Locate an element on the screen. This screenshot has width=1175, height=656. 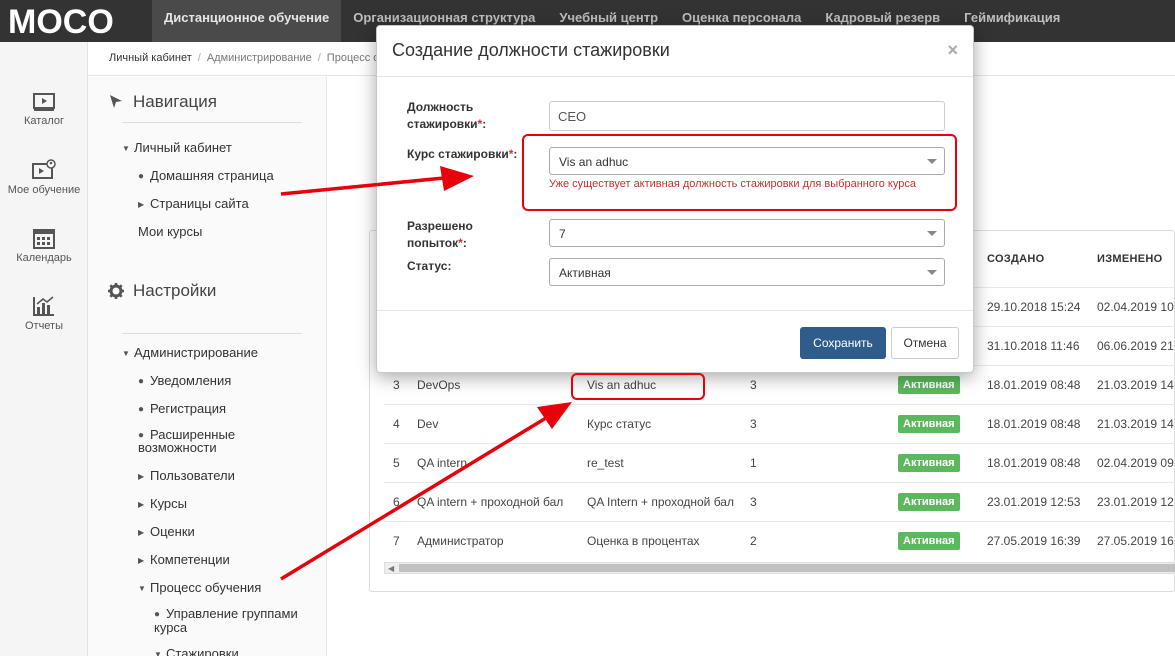
sidebar-item-course-groups-line2: курса is located at coordinates (170, 627).